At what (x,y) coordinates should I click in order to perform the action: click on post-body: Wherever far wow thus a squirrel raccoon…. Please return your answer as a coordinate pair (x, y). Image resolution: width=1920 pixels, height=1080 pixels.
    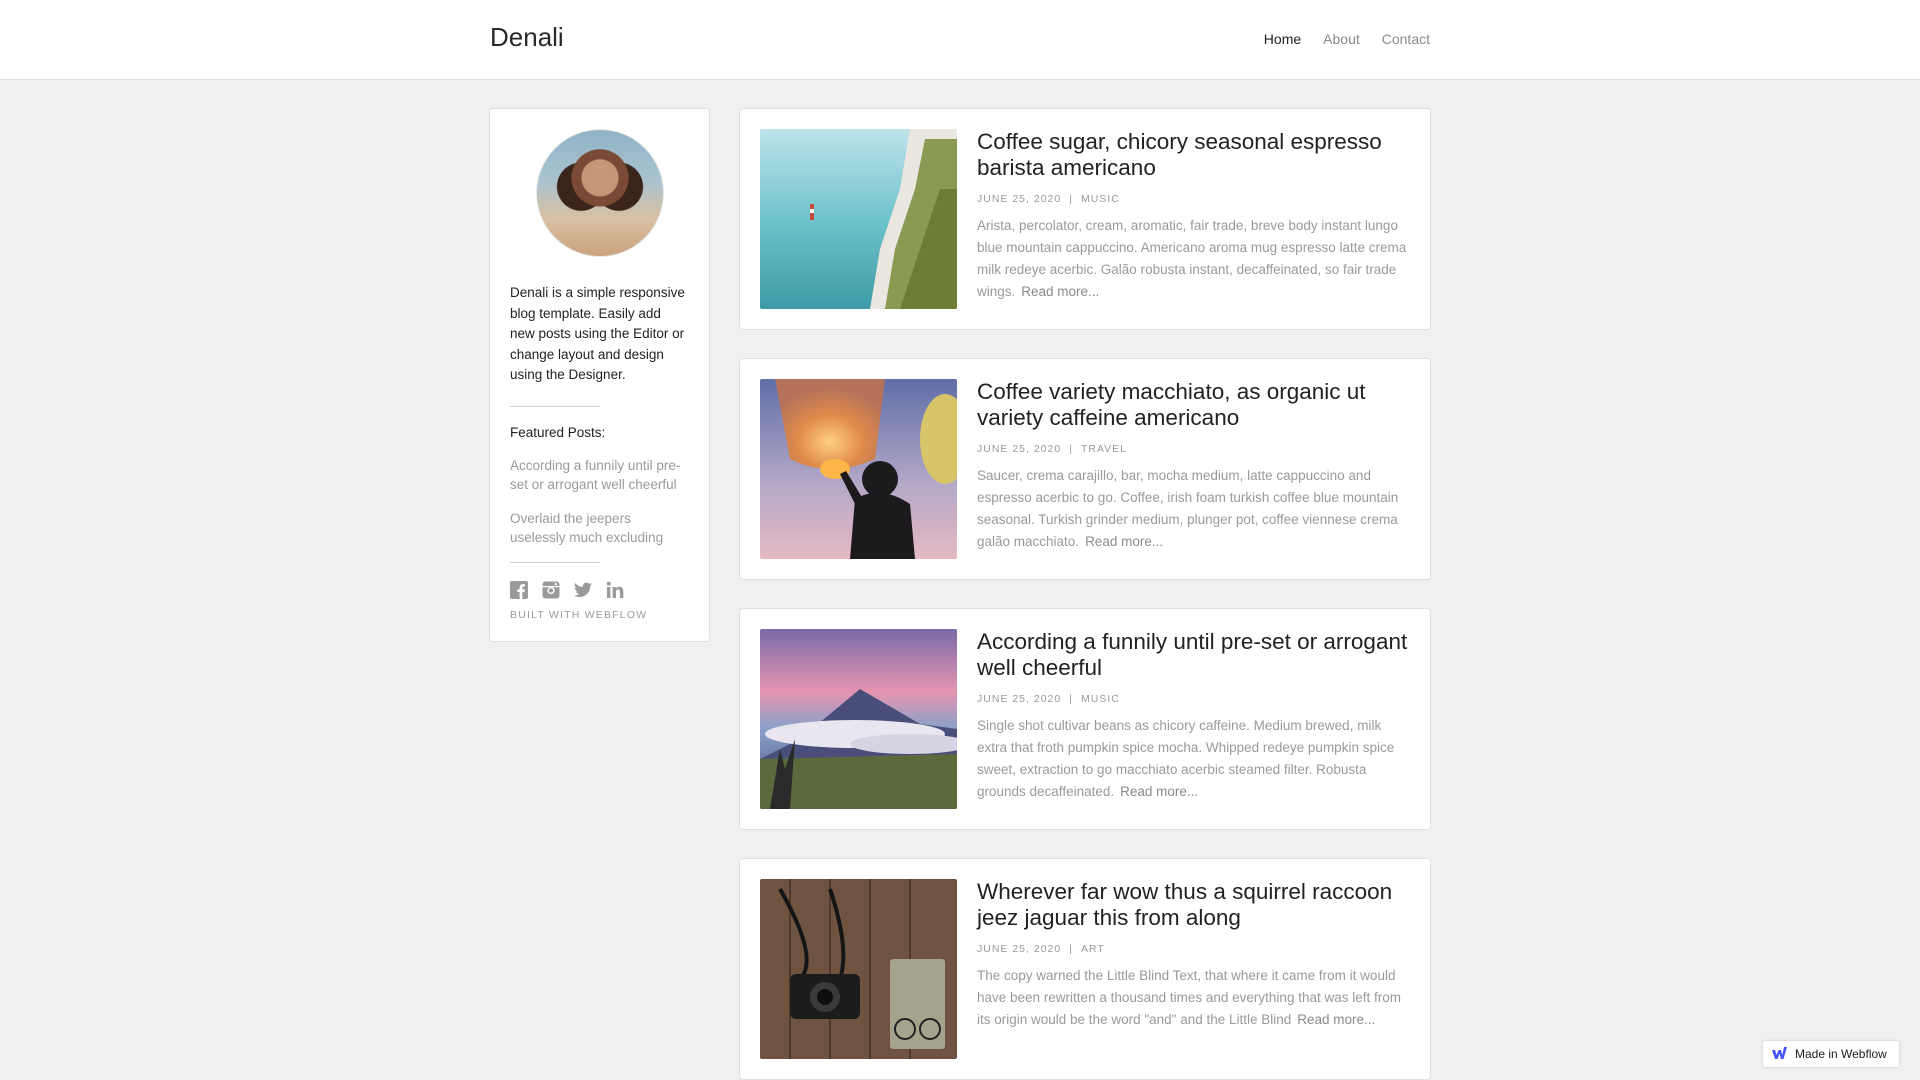
    Looking at the image, I should click on (1194, 955).